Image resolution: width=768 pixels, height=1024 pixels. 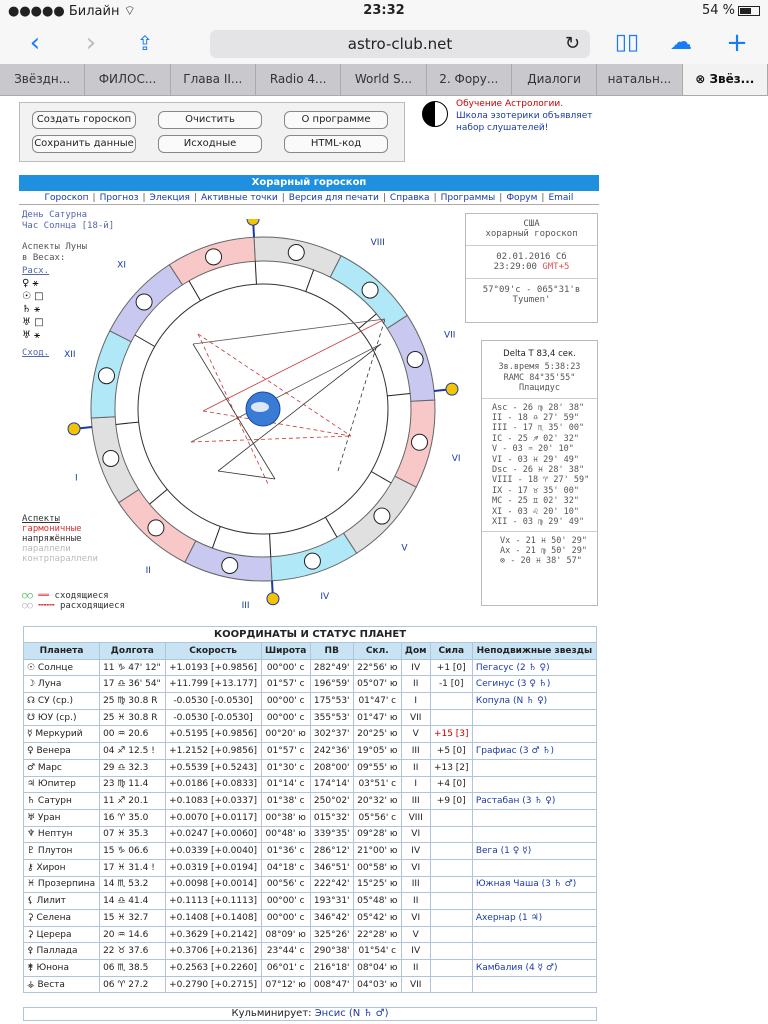 What do you see at coordinates (61, 817) in the screenshot?
I see `table-cell: ♅ Уран` at bounding box center [61, 817].